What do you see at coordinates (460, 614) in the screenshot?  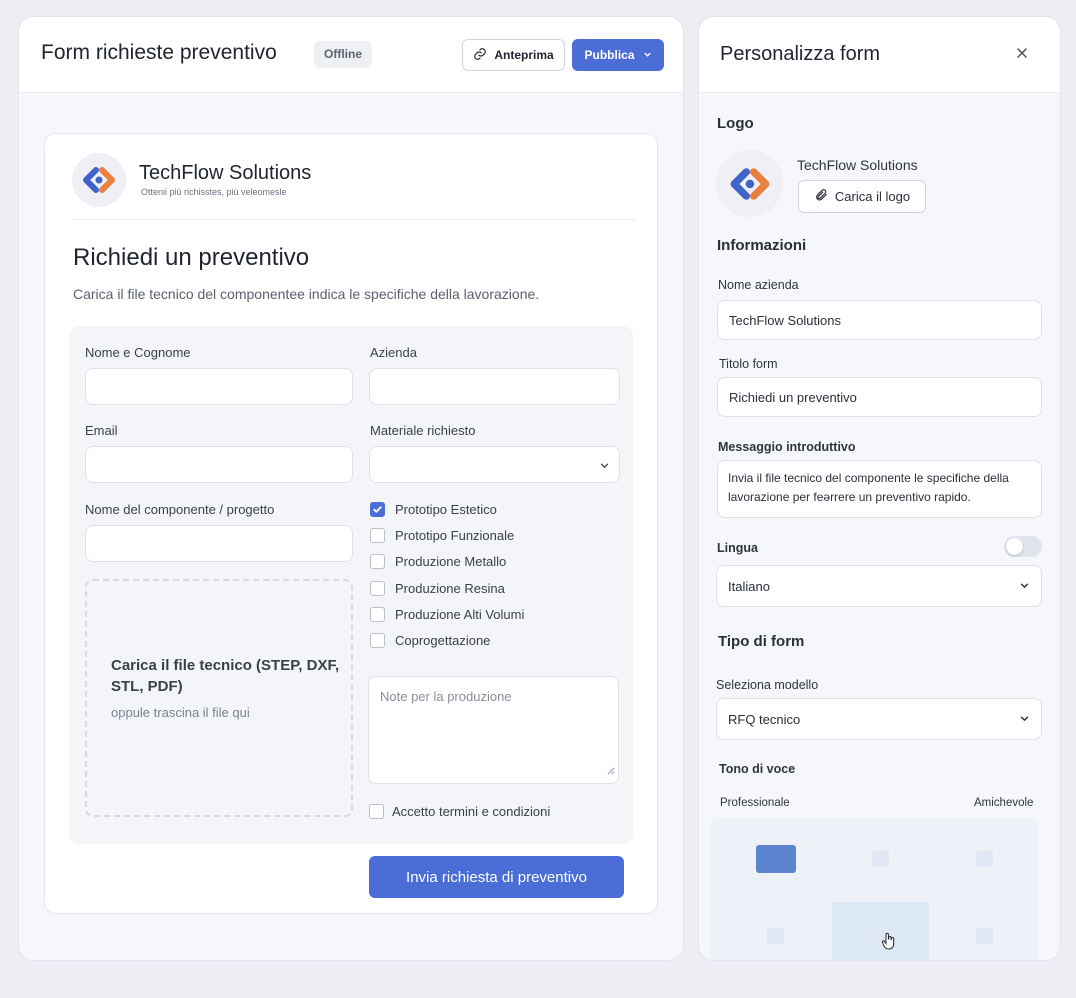 I see `option-label: Produzione Alti Volumi` at bounding box center [460, 614].